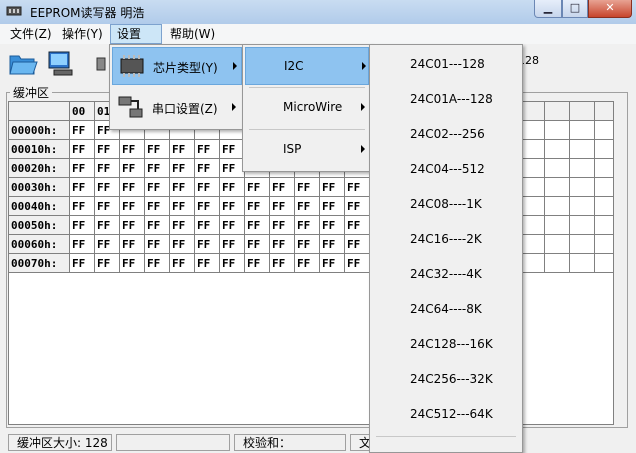  I want to click on menu-help: 帮助(W), so click(192, 34).